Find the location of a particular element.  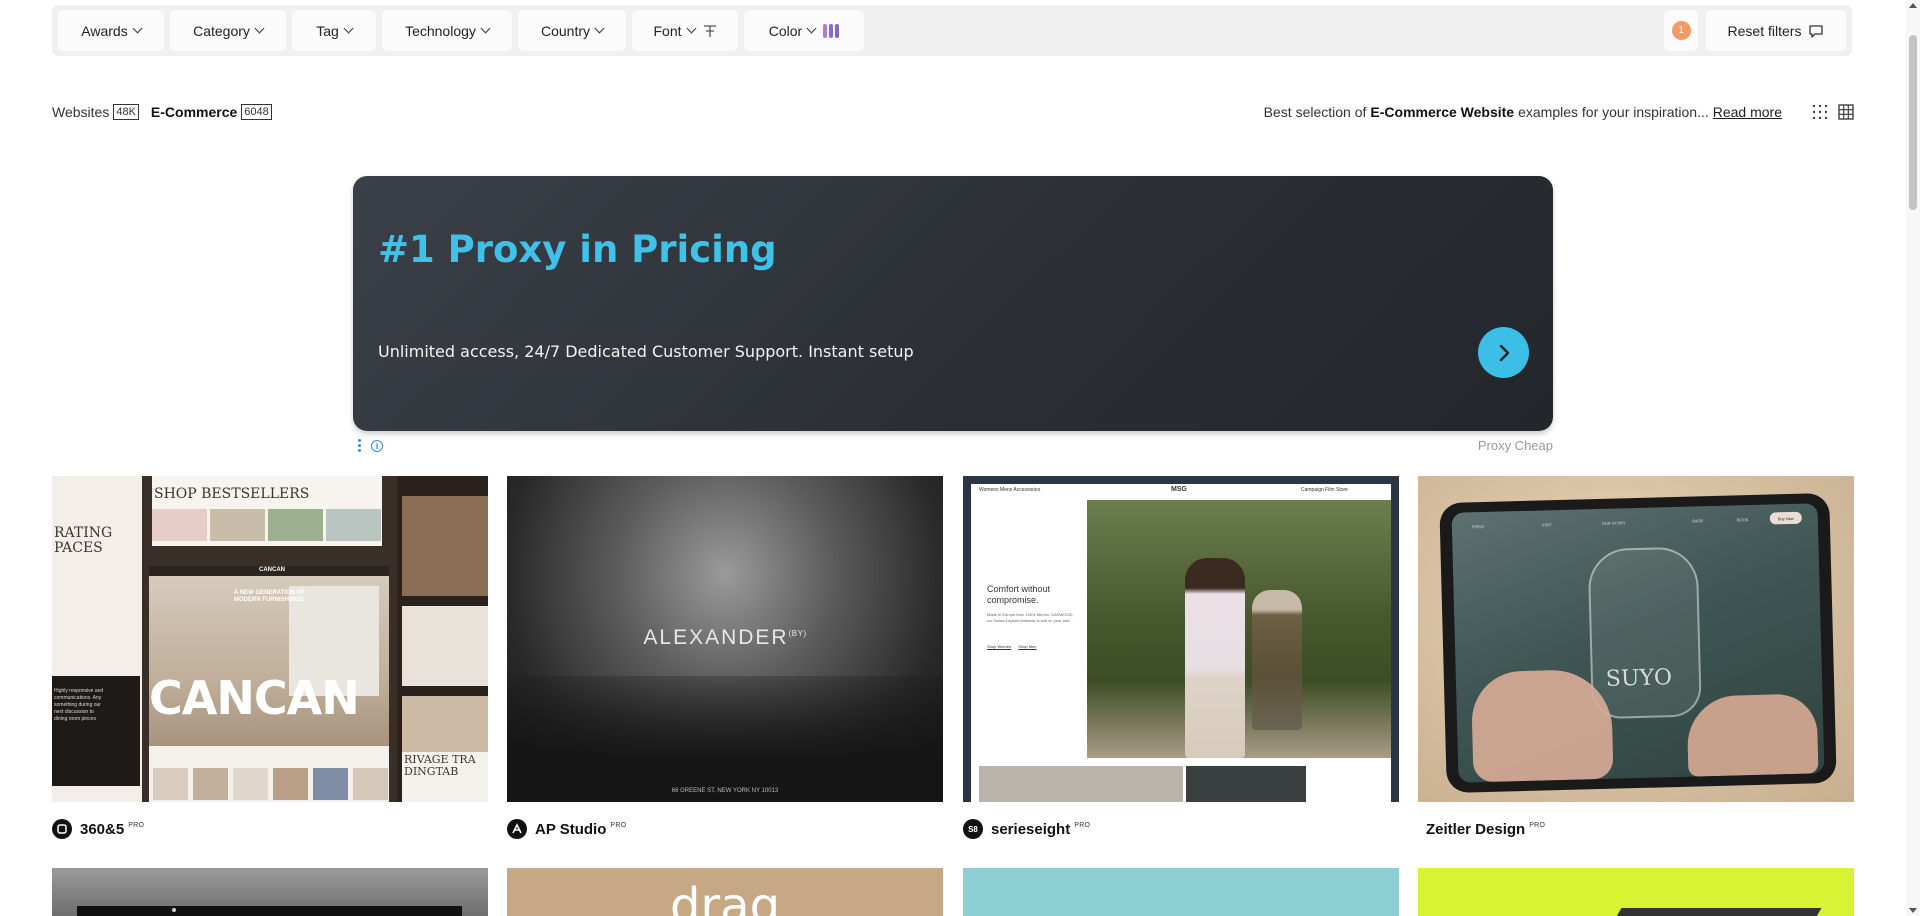

small-grid-view-icon is located at coordinates (1820, 112).